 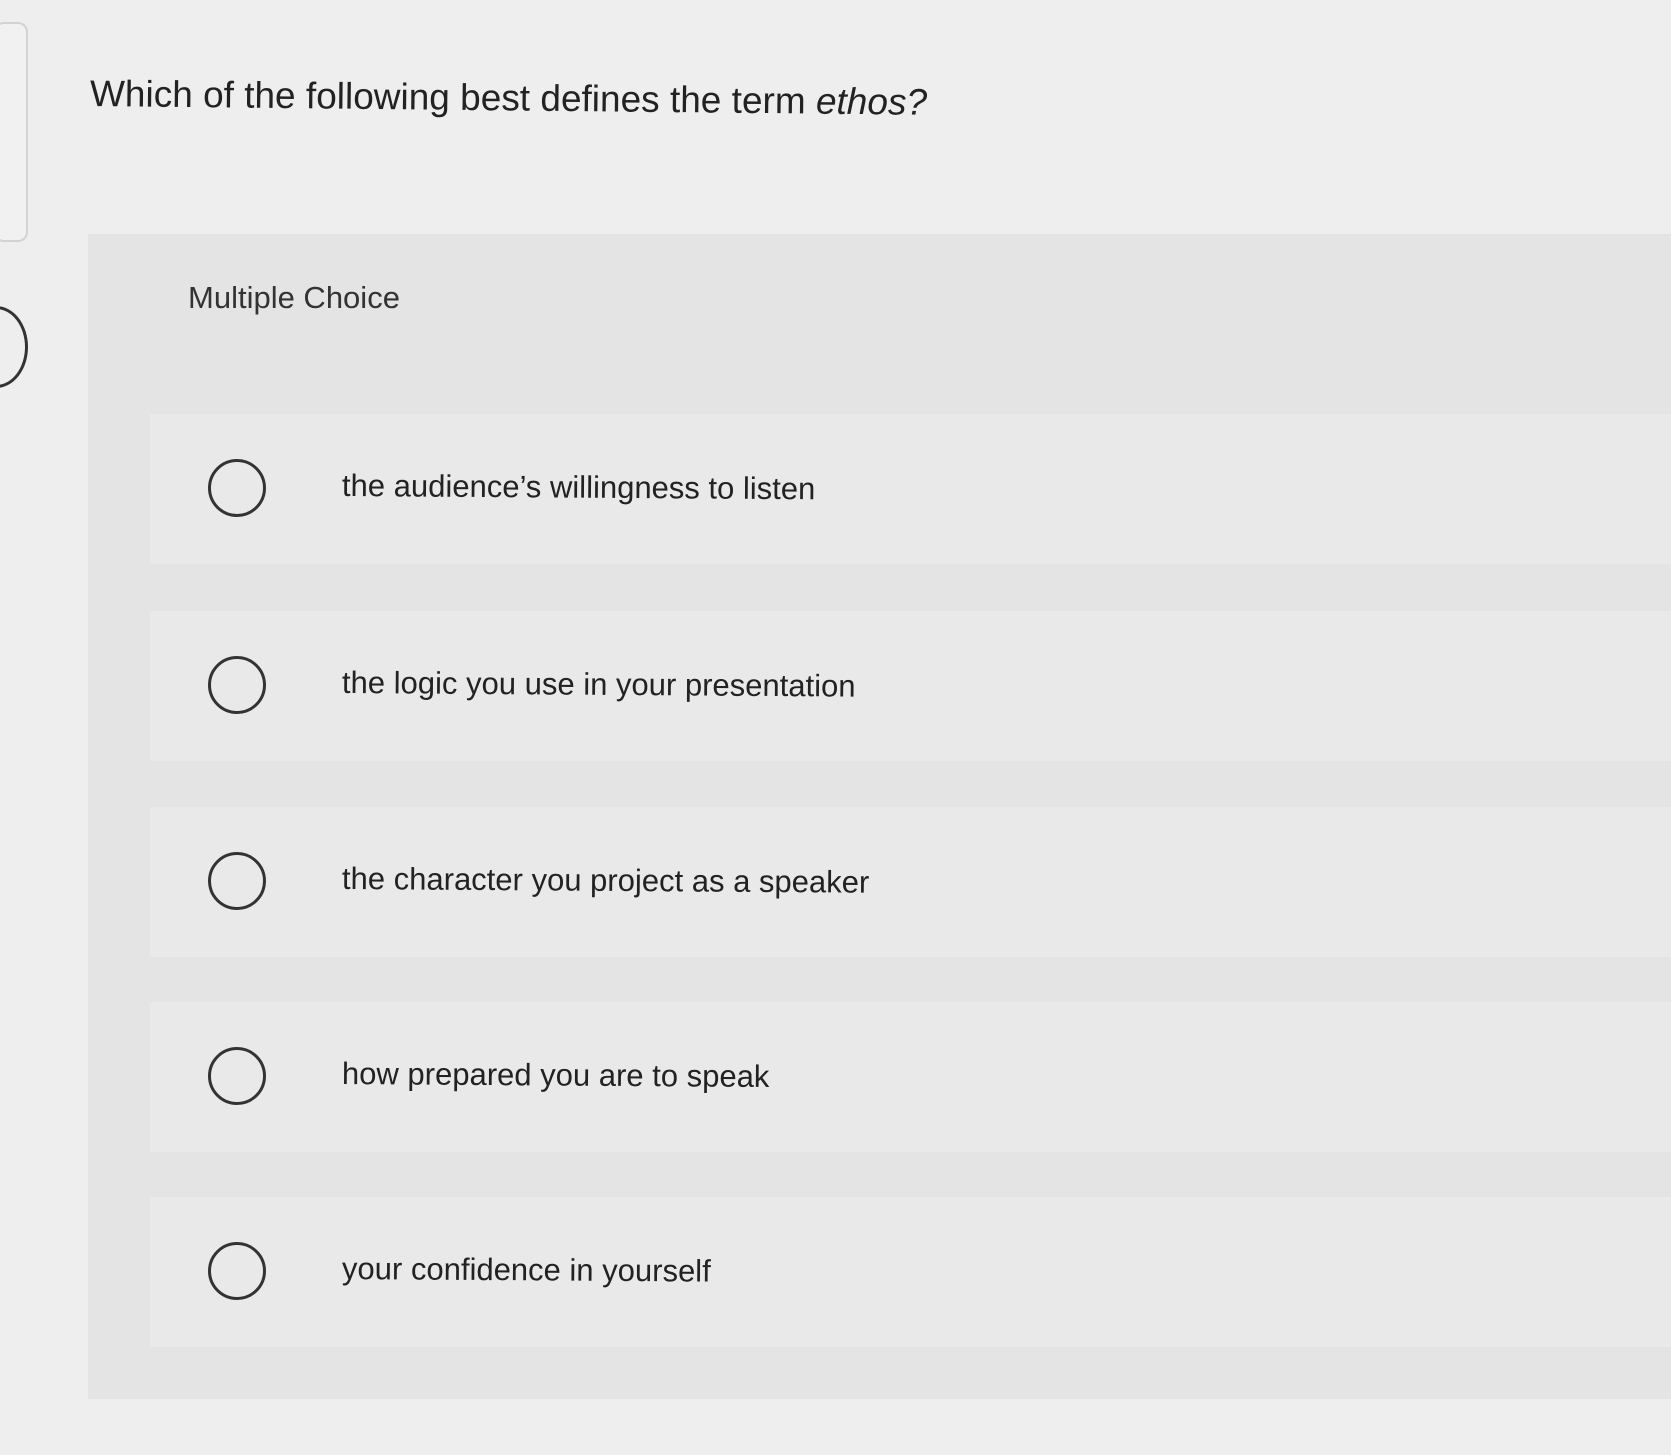 What do you see at coordinates (910, 489) in the screenshot?
I see `choice-option-1: the audience’s willingness to listen` at bounding box center [910, 489].